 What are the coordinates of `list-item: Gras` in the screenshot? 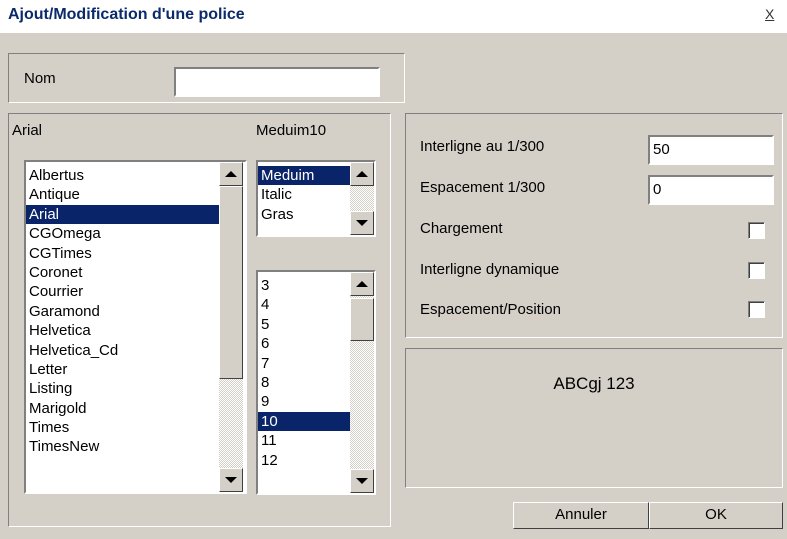 It's located at (304, 214).